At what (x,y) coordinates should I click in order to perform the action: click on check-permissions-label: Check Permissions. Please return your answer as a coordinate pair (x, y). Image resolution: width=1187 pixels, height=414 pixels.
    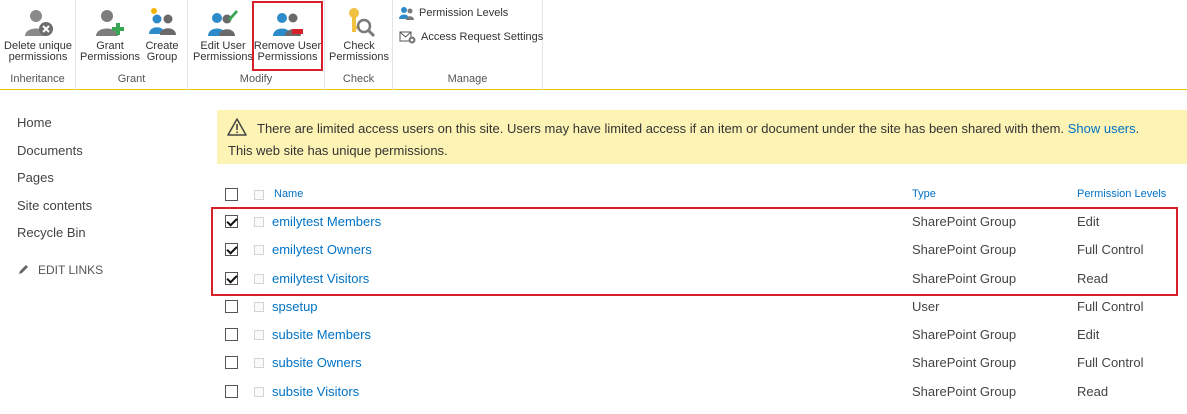
    Looking at the image, I should click on (359, 51).